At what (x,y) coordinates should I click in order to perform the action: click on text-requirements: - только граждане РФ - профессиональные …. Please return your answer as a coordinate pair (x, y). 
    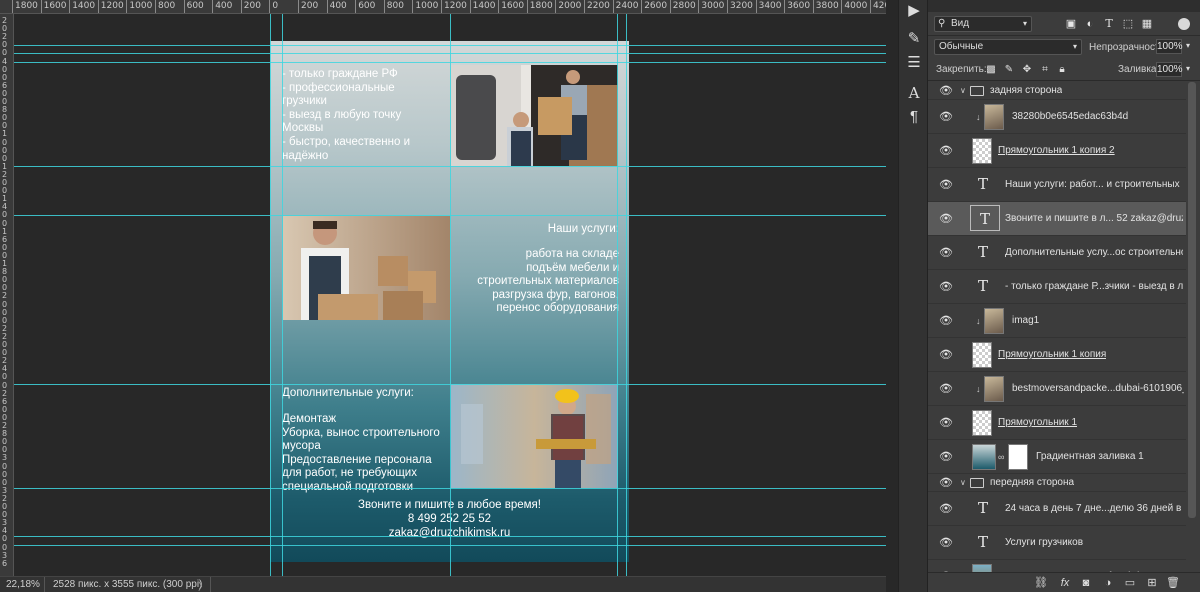
    Looking at the image, I should click on (357, 115).